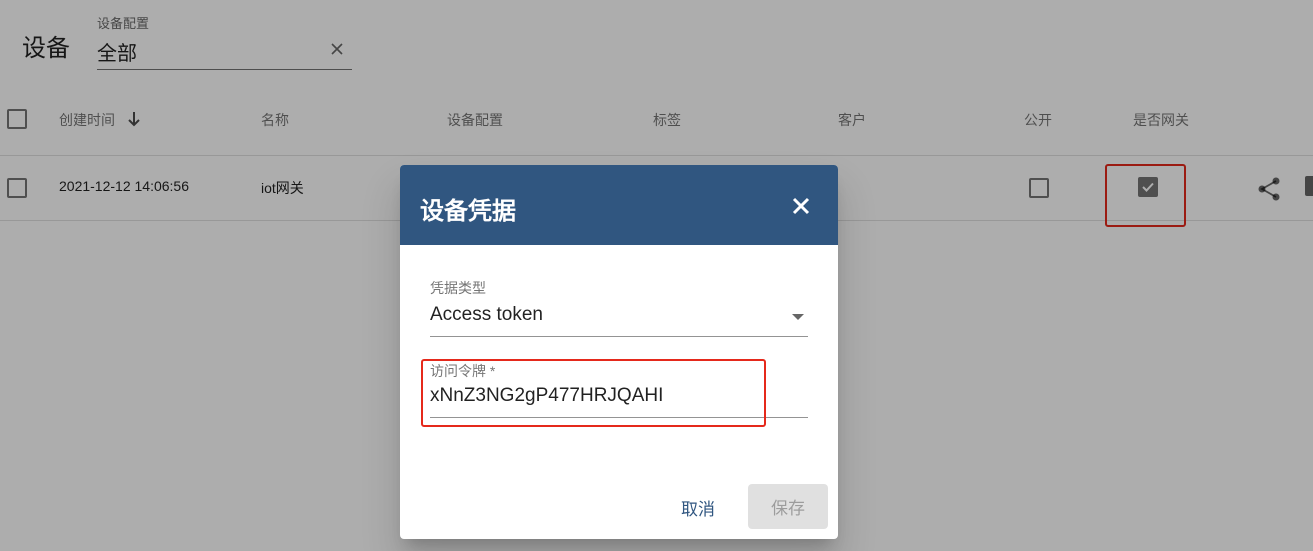  I want to click on access-token-highlight-box, so click(593, 393).